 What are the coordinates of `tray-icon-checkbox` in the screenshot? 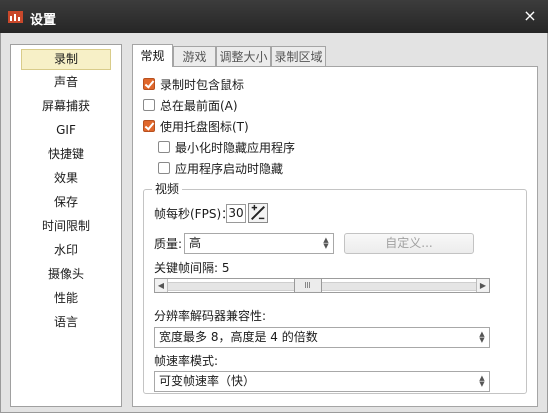 It's located at (149, 126).